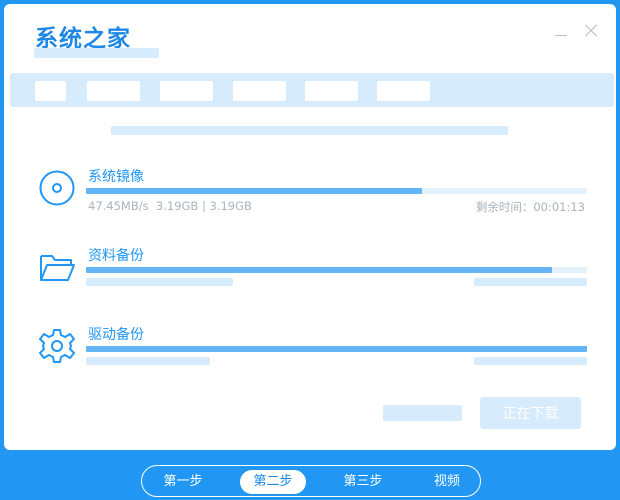 Image resolution: width=620 pixels, height=500 pixels. I want to click on minimize-icon, so click(561, 31).